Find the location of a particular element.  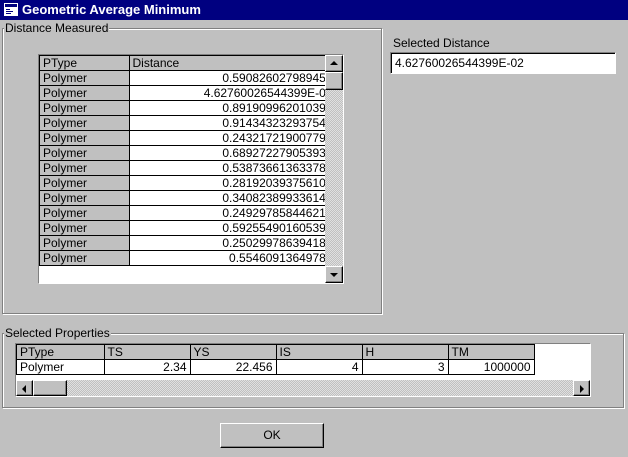

table-row: Polymer 0.55460913649781 is located at coordinates (188, 258).